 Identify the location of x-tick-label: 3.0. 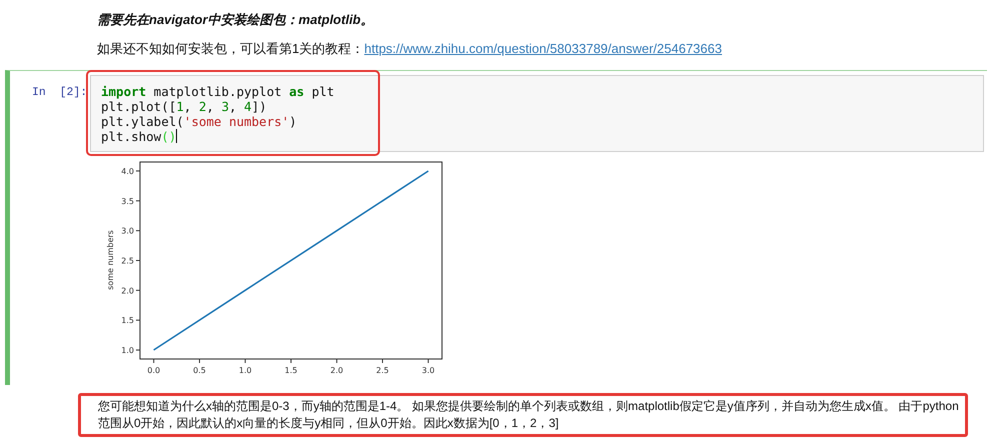
(428, 370).